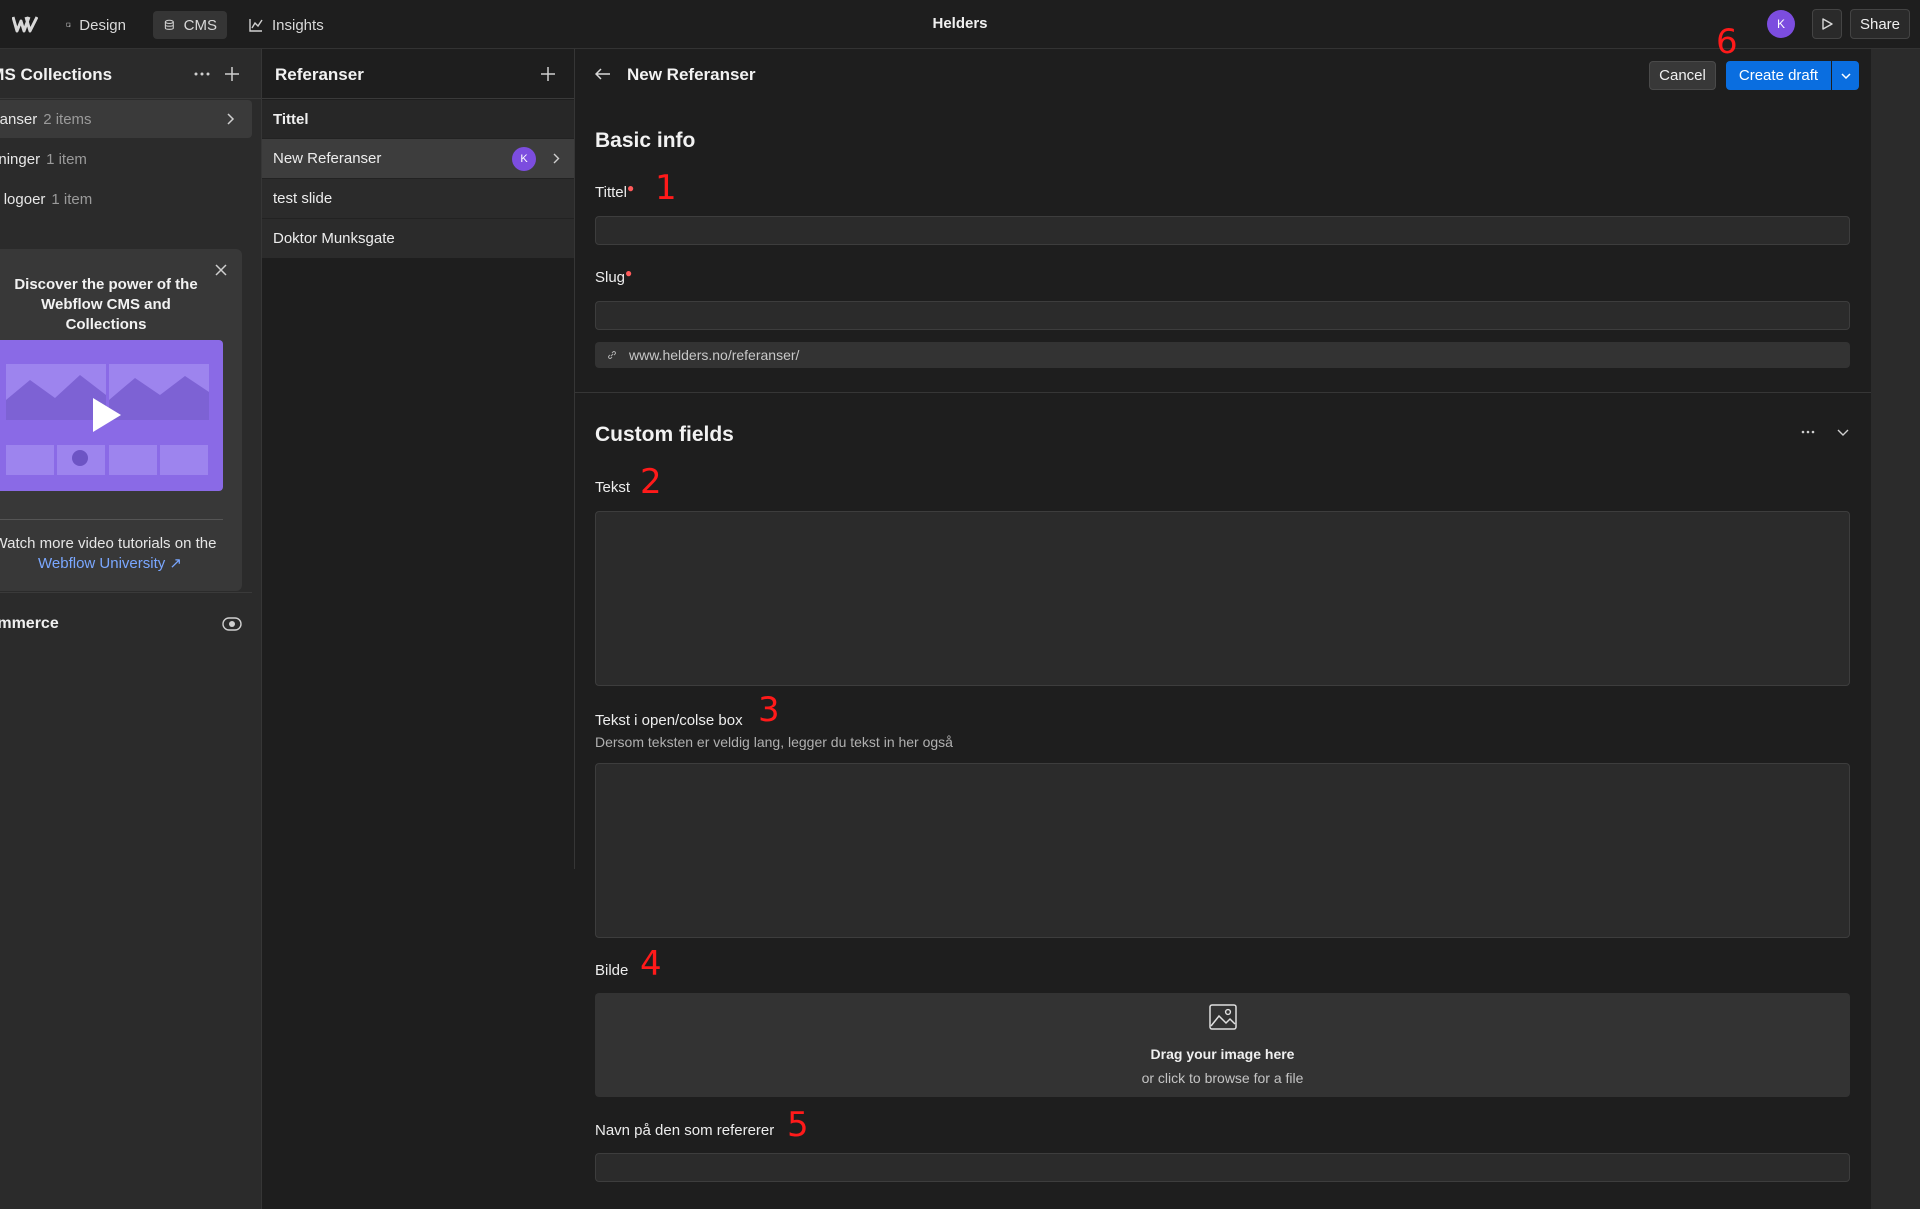  I want to click on promo-divider, so click(111, 519).